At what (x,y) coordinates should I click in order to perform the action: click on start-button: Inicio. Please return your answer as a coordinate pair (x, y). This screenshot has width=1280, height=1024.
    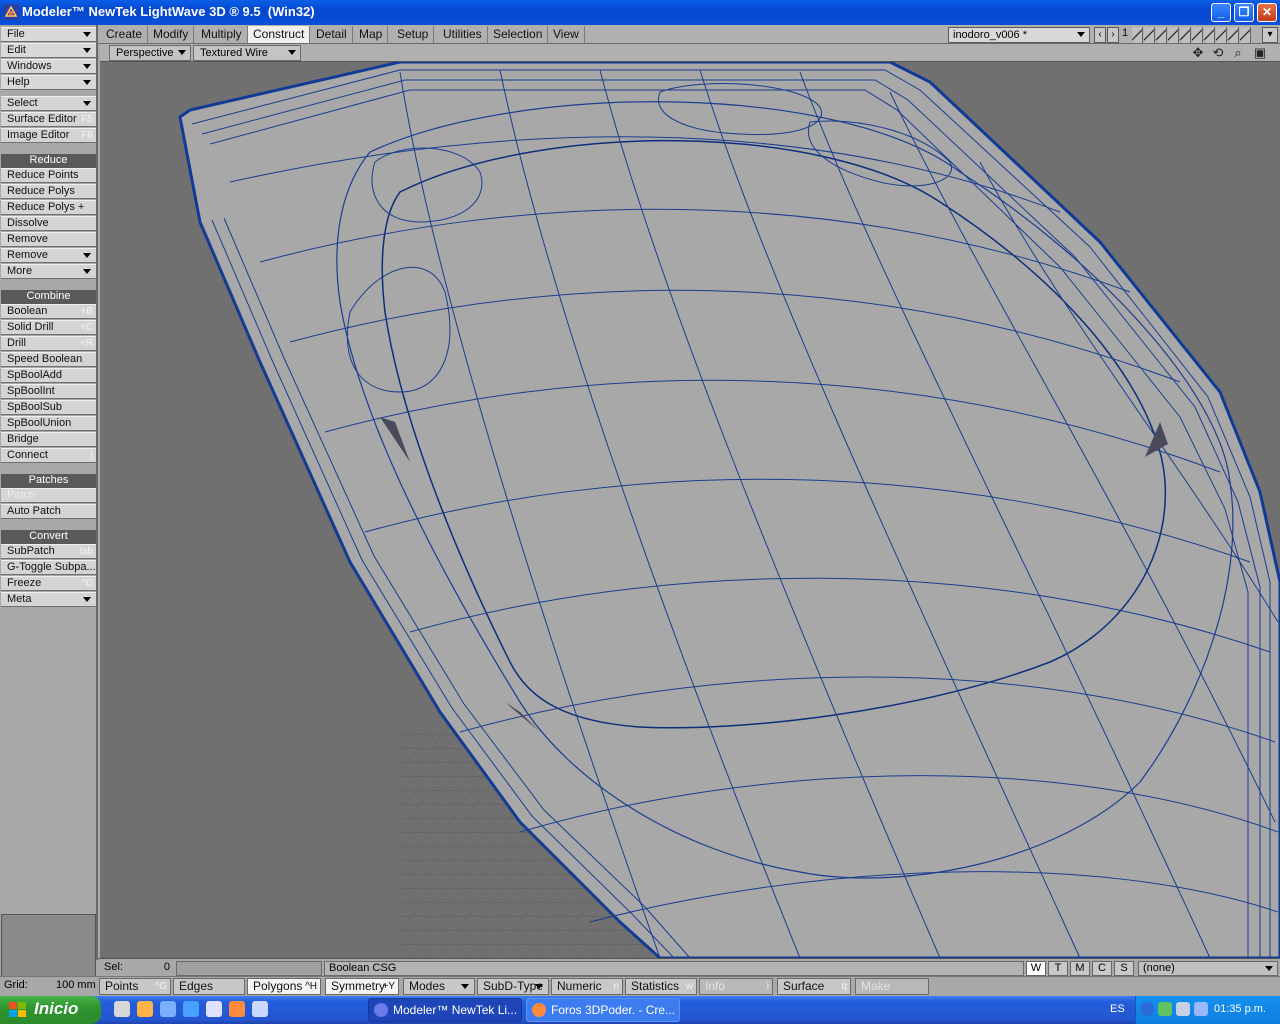
    Looking at the image, I should click on (50, 1010).